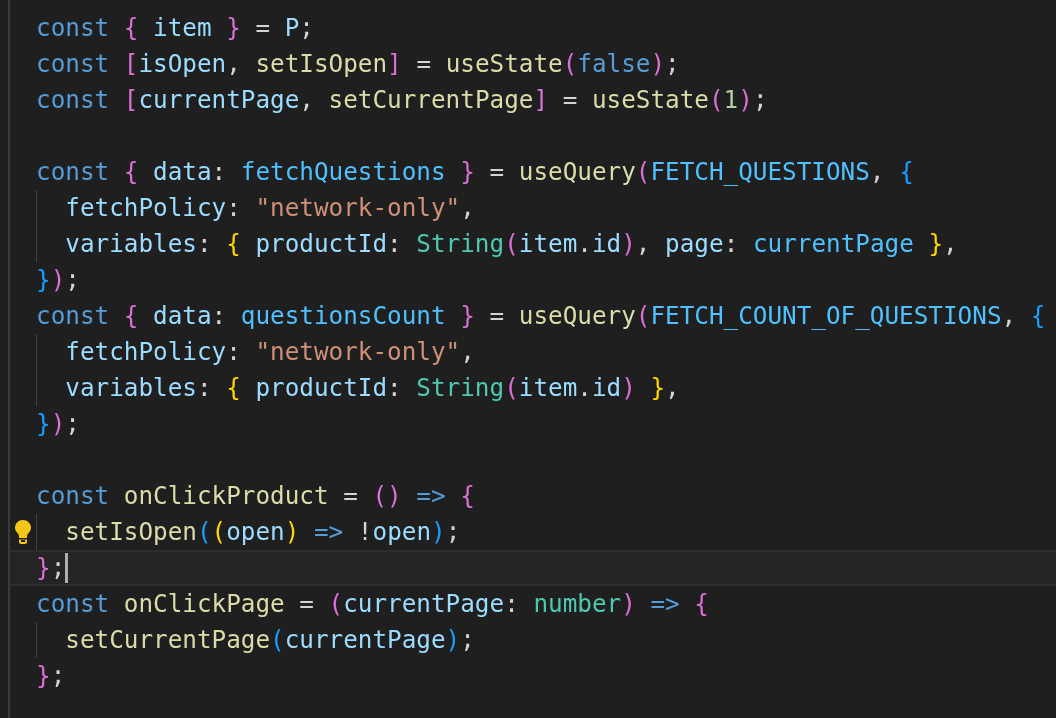 Image resolution: width=1056 pixels, height=718 pixels. What do you see at coordinates (541, 316) in the screenshot?
I see `code-line: const { data: questionsCount } = useQuery(FETCH_COUNT_OF_QUESTIONS, {` at bounding box center [541, 316].